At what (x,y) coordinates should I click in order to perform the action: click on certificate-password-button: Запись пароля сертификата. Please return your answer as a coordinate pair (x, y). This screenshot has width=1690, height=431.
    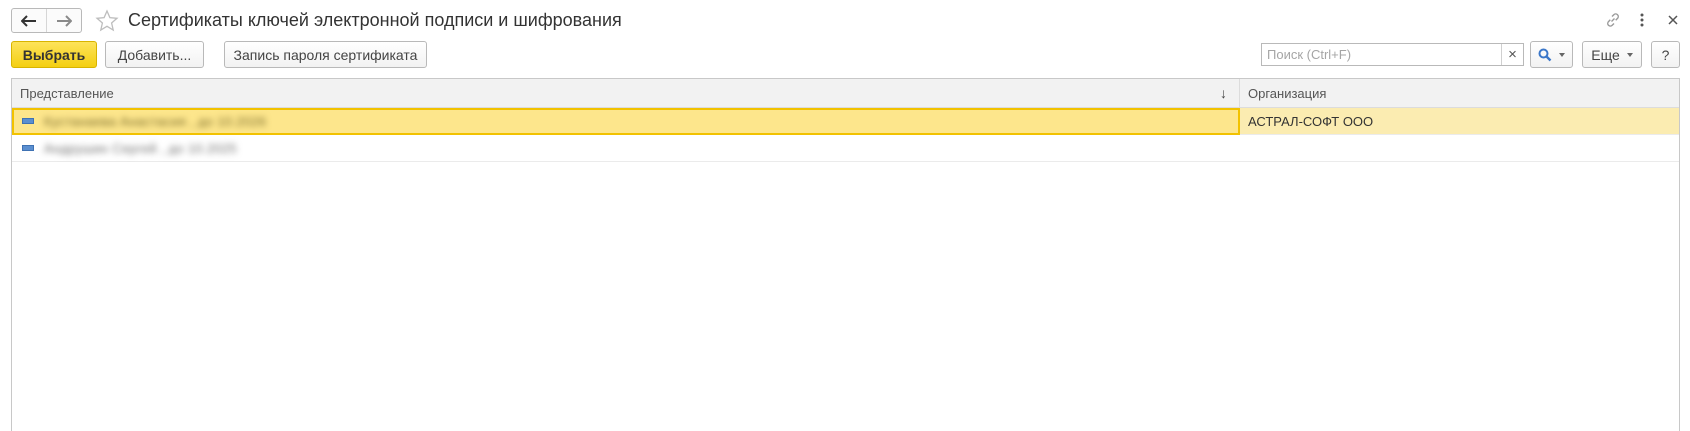
    Looking at the image, I should click on (325, 54).